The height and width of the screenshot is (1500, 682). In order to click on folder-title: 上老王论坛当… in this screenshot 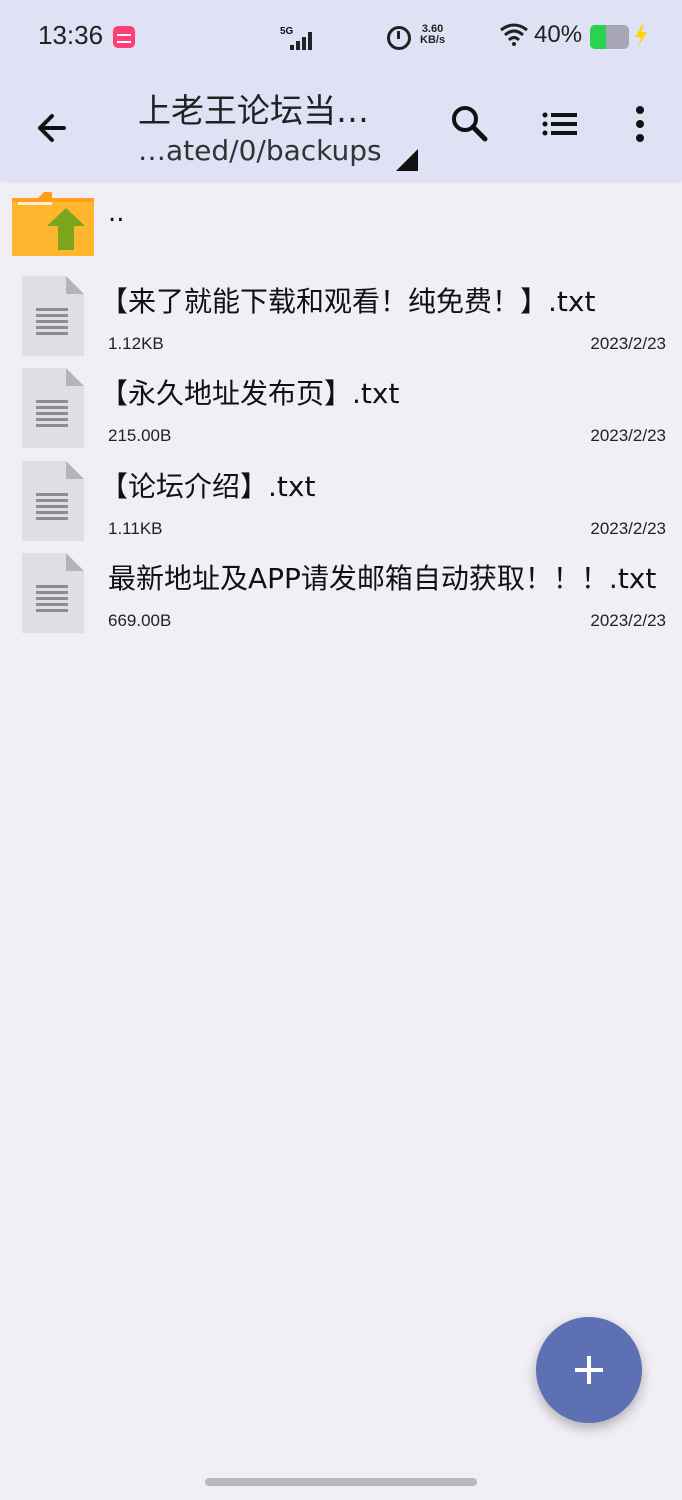, I will do `click(253, 110)`.